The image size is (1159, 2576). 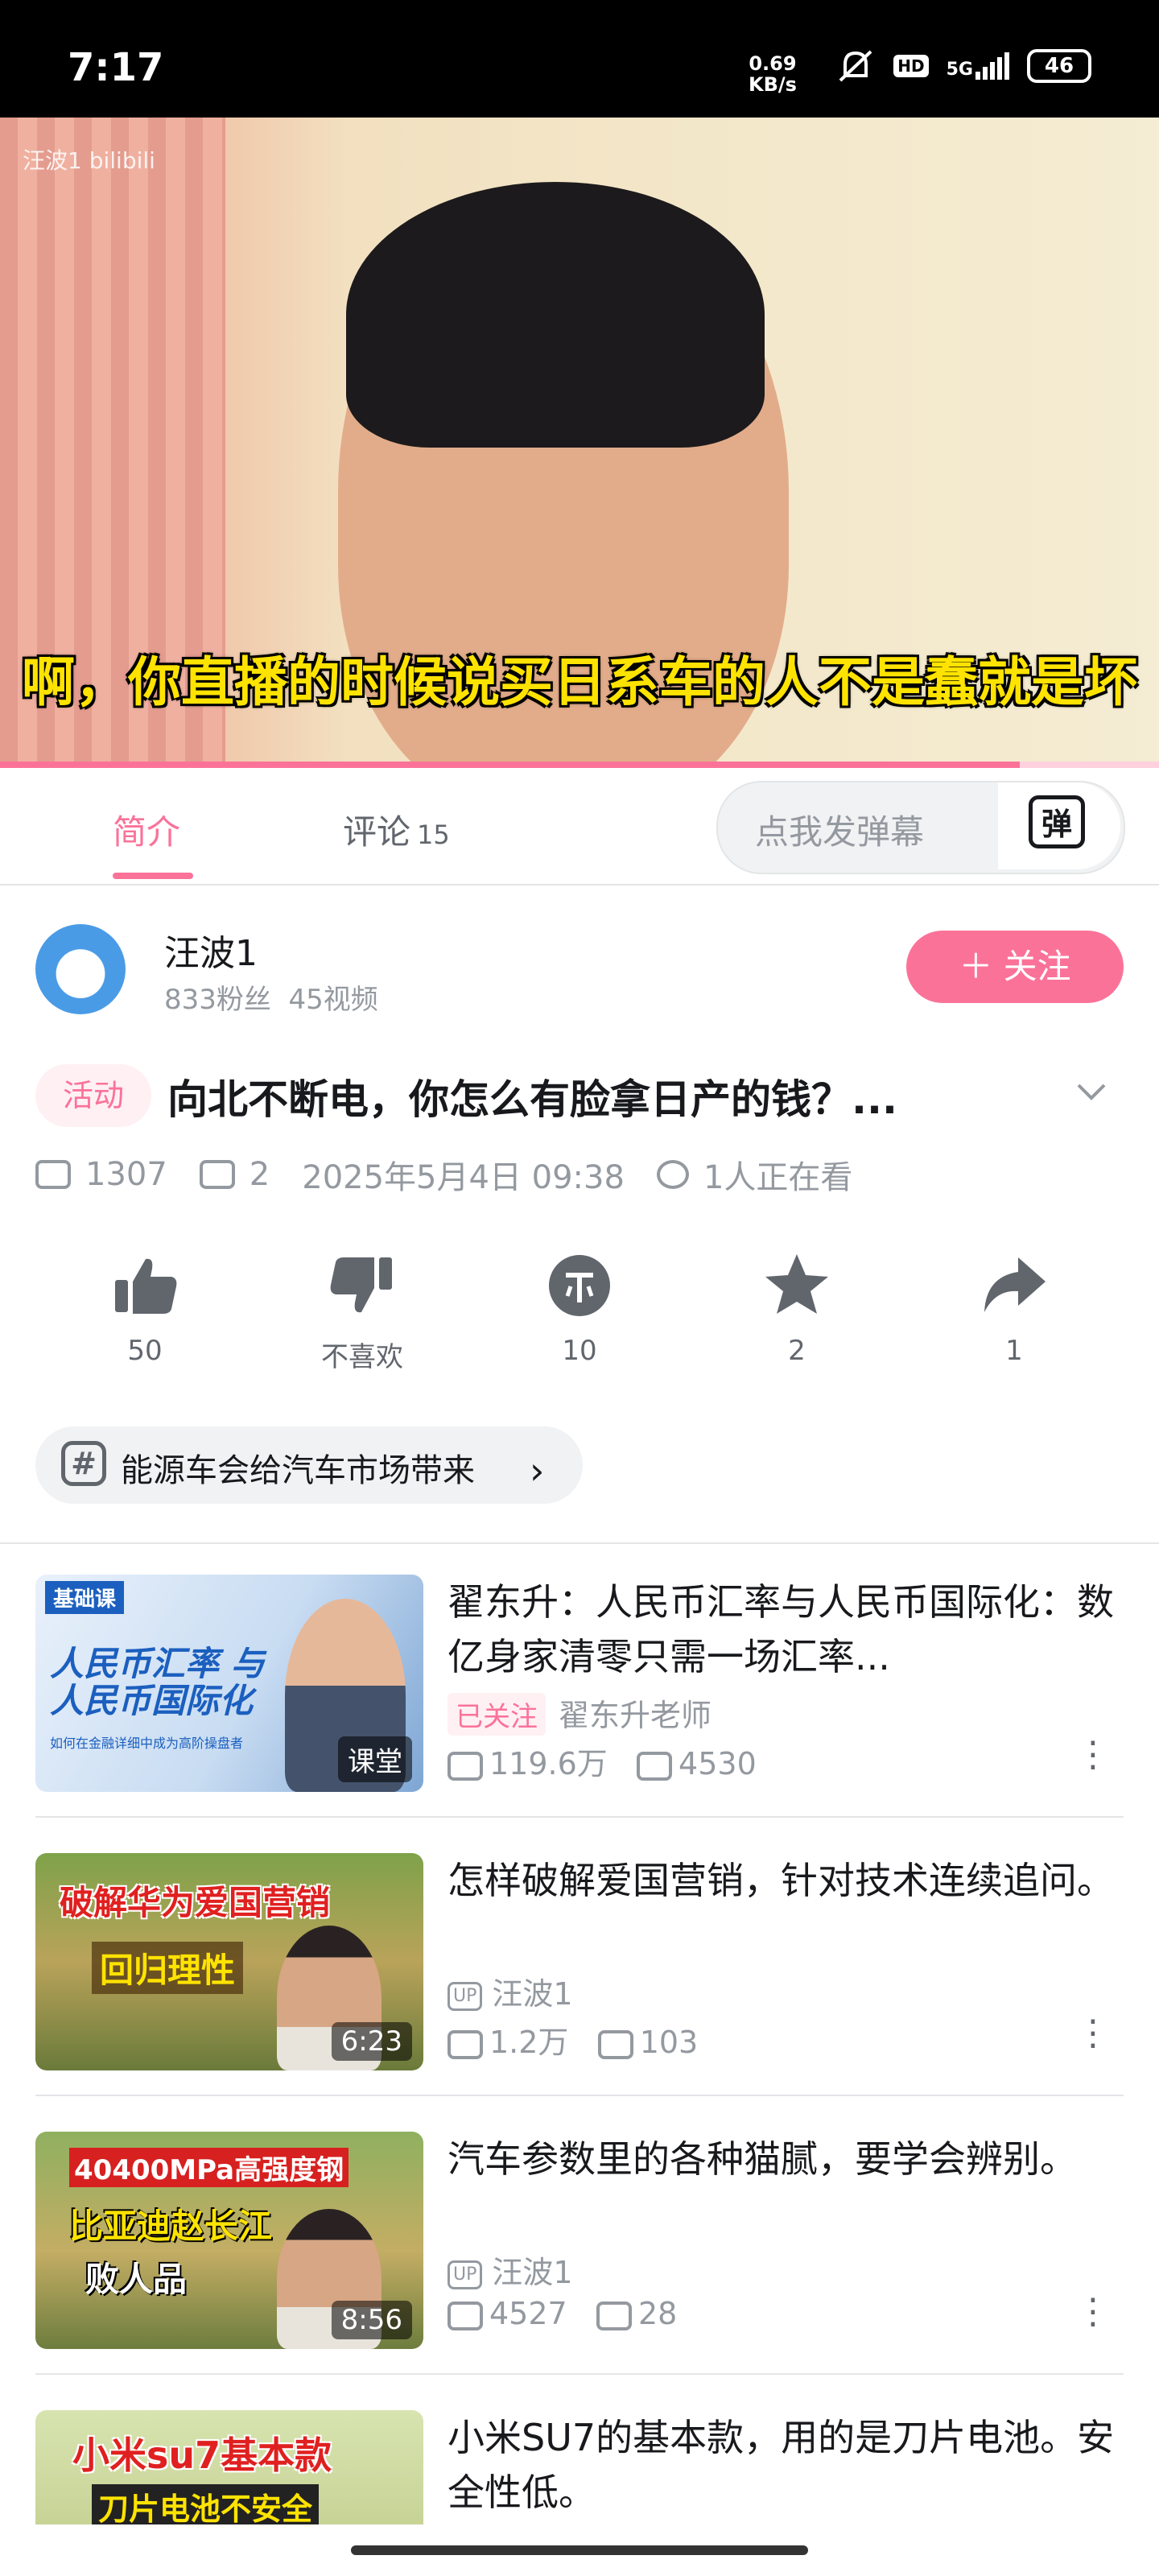 What do you see at coordinates (259, 1174) in the screenshot?
I see `danmaku-count: 2` at bounding box center [259, 1174].